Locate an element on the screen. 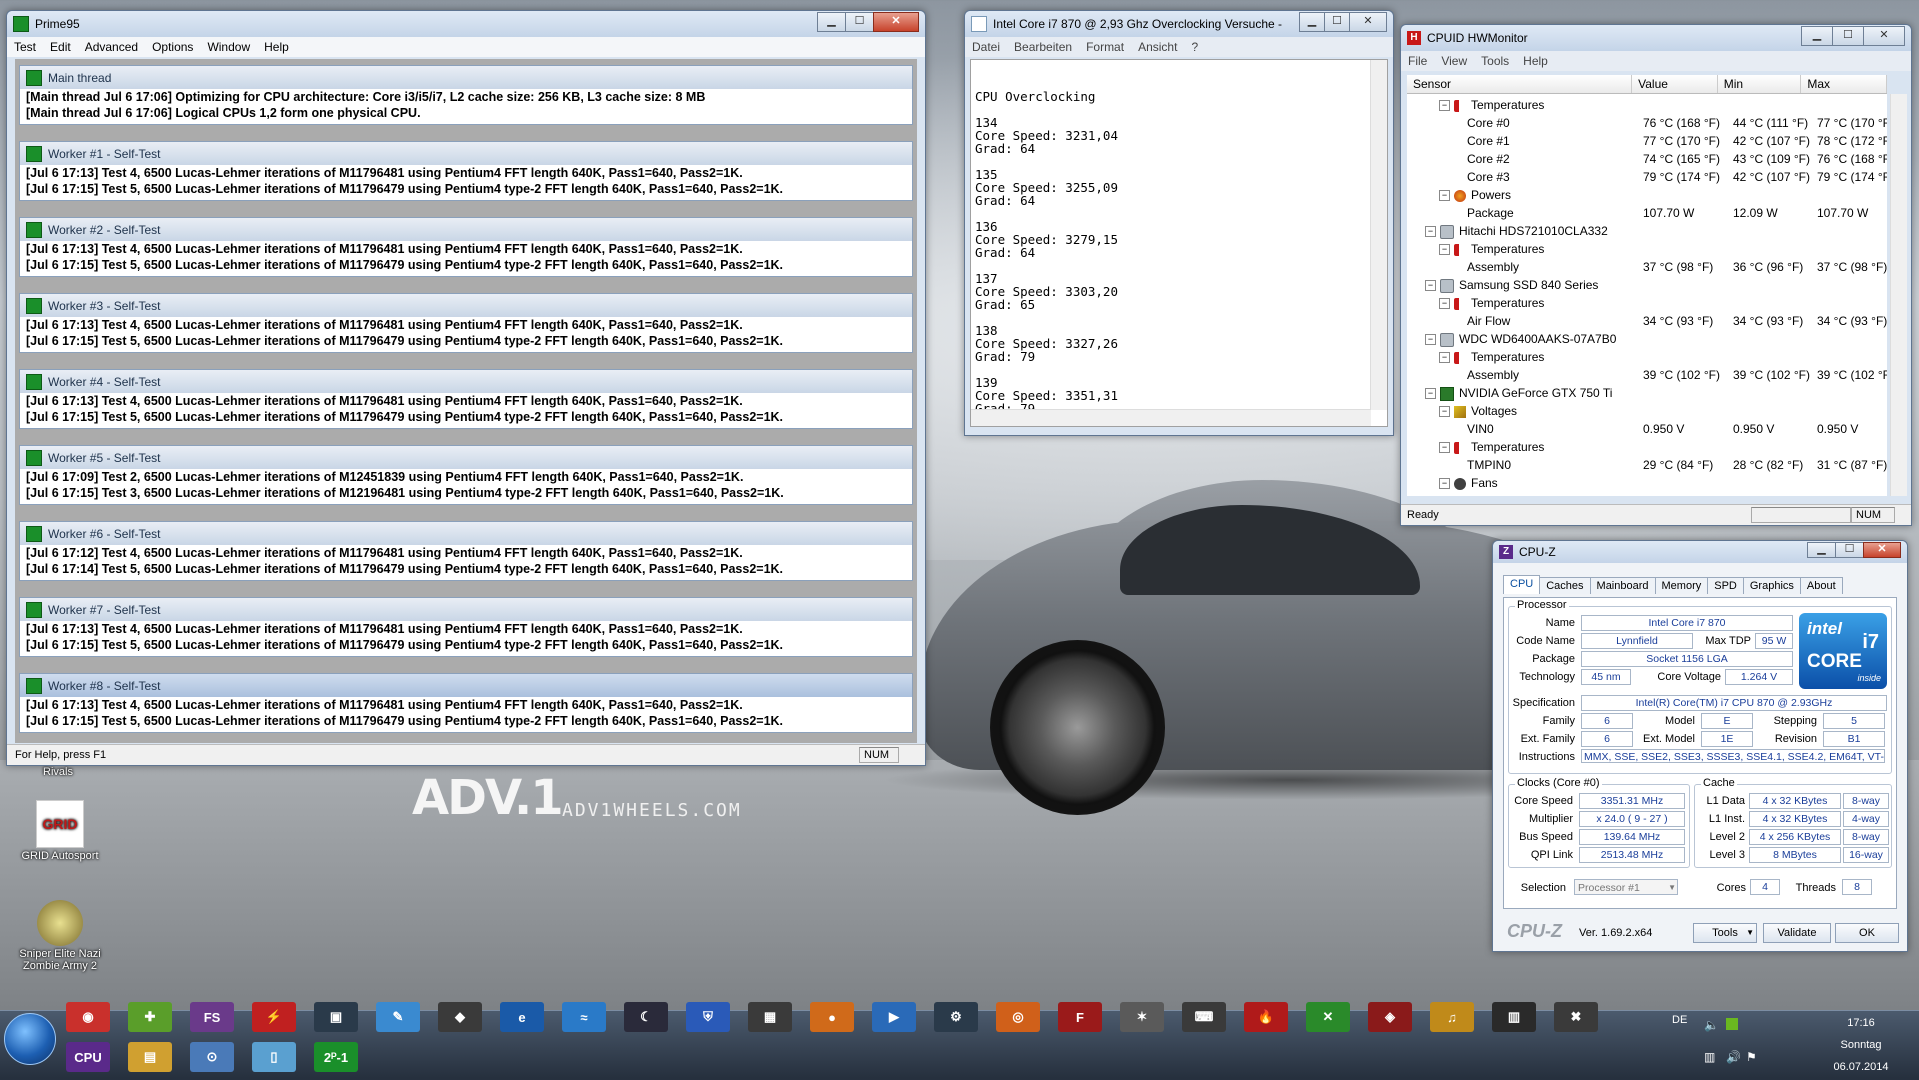 Image resolution: width=1919 pixels, height=1080 pixels. ok-button: OK is located at coordinates (1867, 933).